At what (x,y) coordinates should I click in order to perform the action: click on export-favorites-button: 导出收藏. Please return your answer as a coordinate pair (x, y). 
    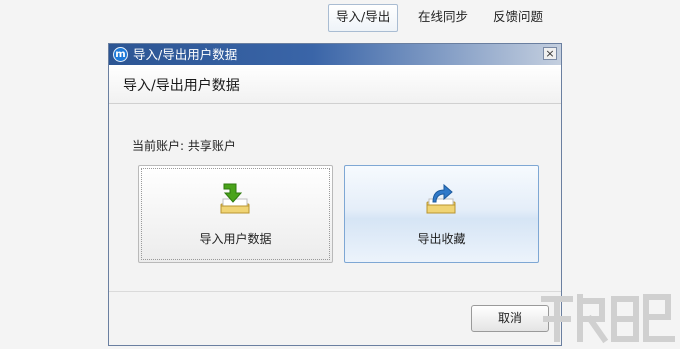
    Looking at the image, I should click on (441, 214).